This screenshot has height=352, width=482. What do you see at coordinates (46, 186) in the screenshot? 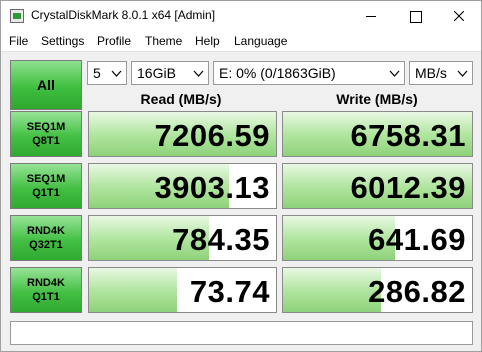
I see `test-seq1m-q1t1-button: SEQ1M Q1T1` at bounding box center [46, 186].